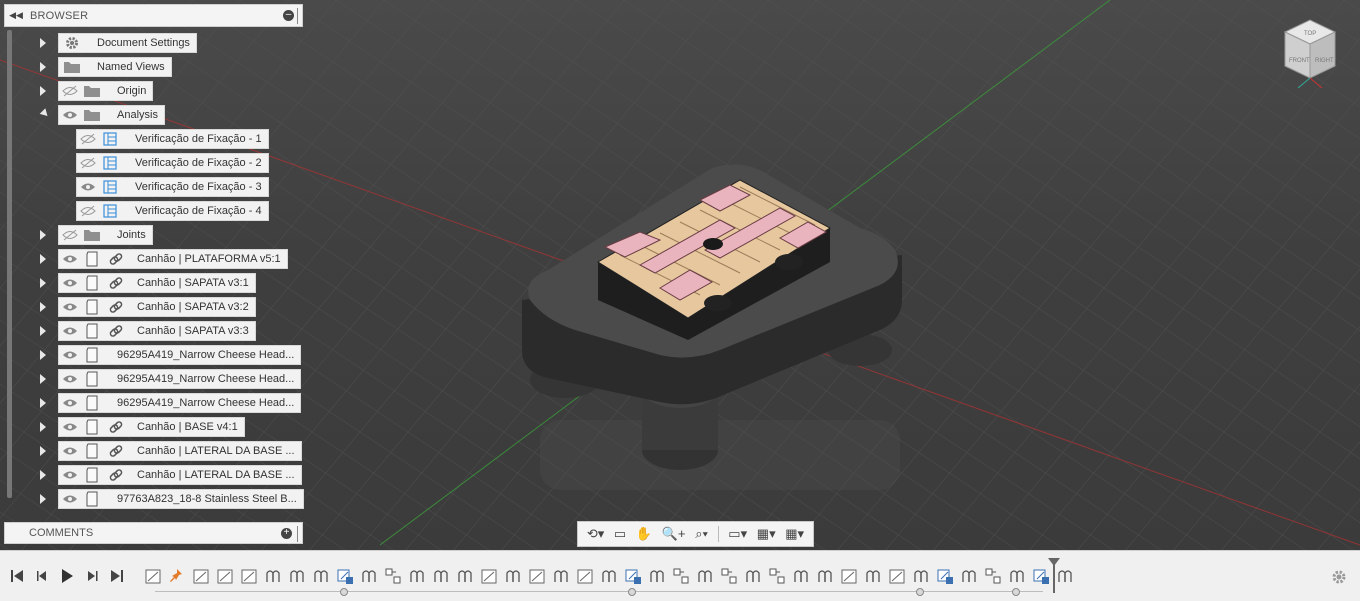 This screenshot has height=601, width=1360. I want to click on browser-item: Canhão | SAPATA v3:2, so click(157, 307).